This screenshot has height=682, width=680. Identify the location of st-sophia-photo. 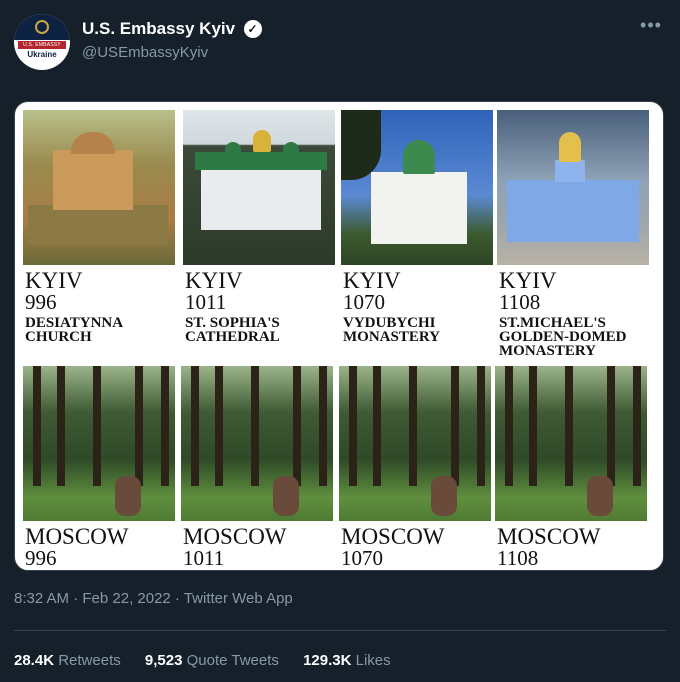
(259, 187).